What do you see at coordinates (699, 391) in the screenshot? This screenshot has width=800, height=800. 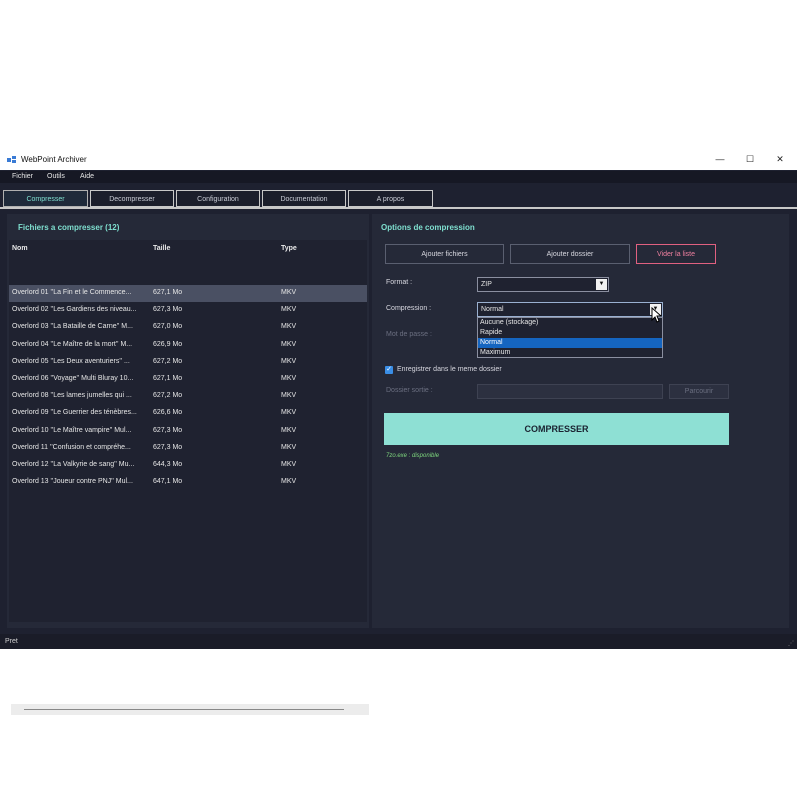 I see `browse-button: Parcourir` at bounding box center [699, 391].